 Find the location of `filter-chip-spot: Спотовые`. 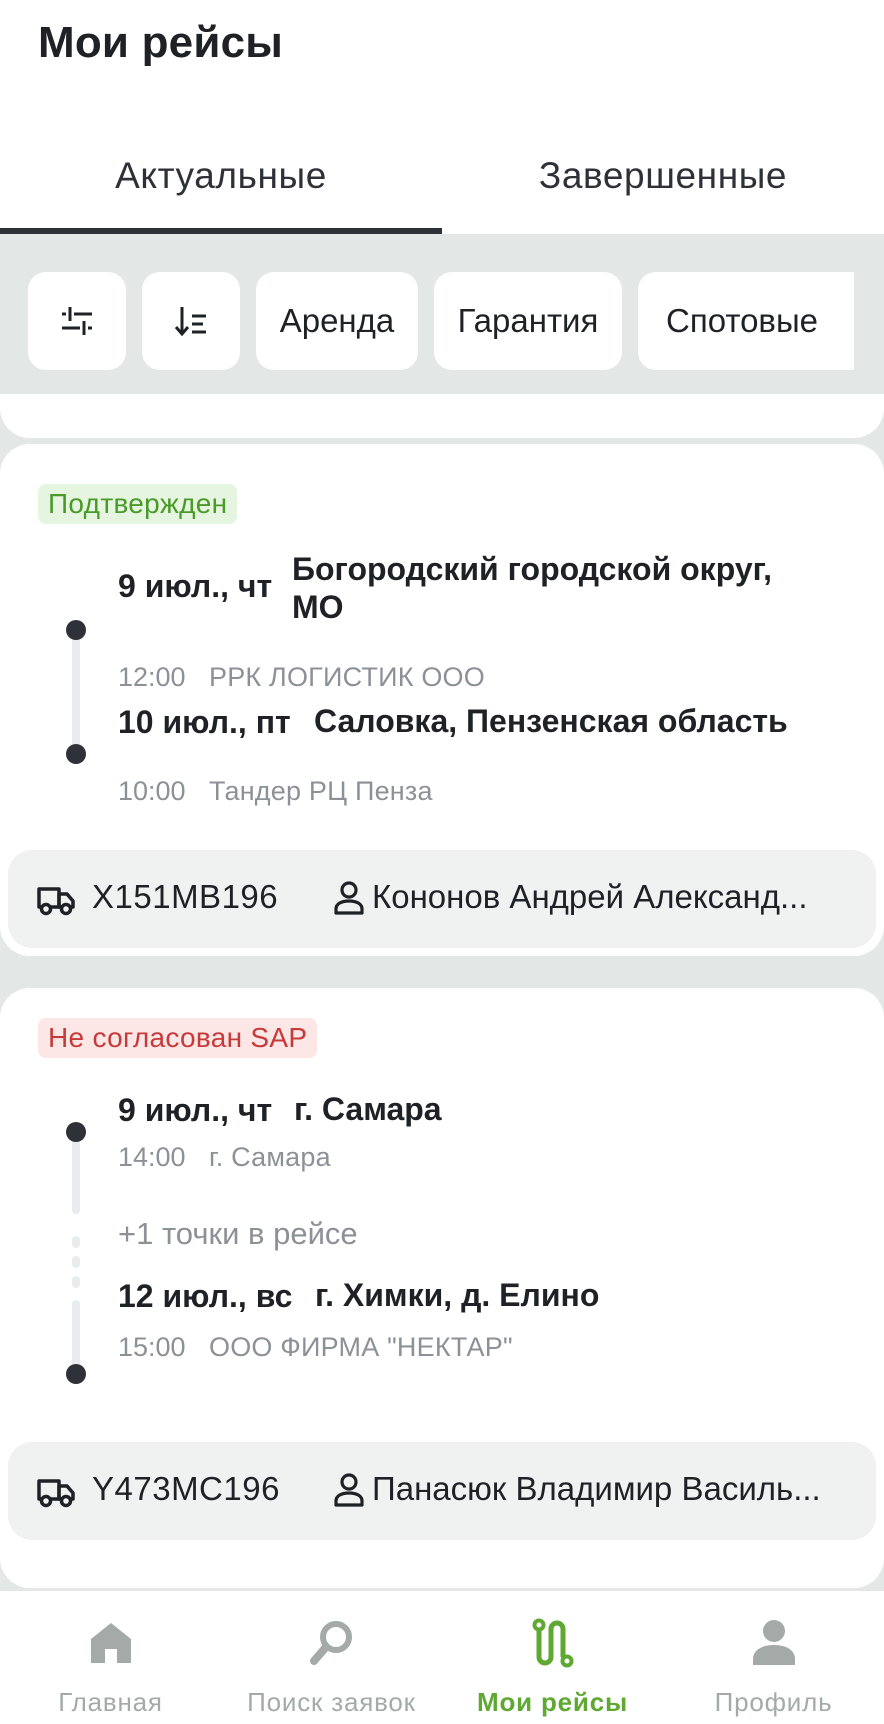

filter-chip-spot: Спотовые is located at coordinates (746, 321).